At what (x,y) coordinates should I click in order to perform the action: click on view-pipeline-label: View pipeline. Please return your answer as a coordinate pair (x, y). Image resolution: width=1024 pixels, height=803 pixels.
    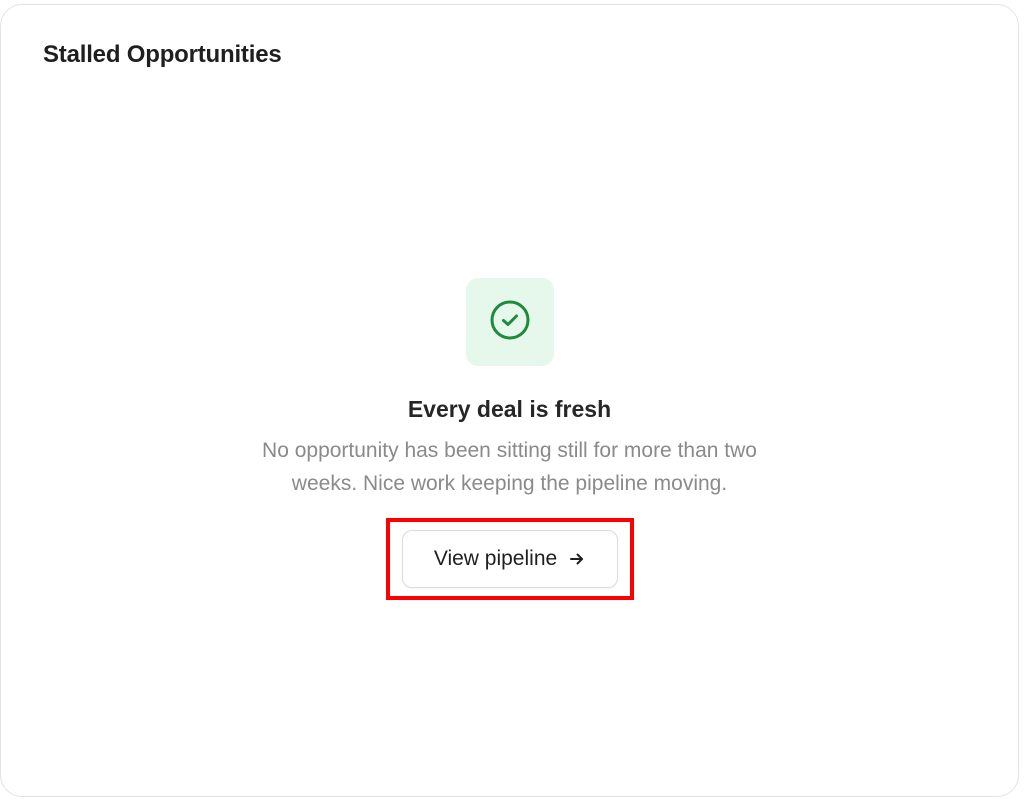
    Looking at the image, I should click on (495, 558).